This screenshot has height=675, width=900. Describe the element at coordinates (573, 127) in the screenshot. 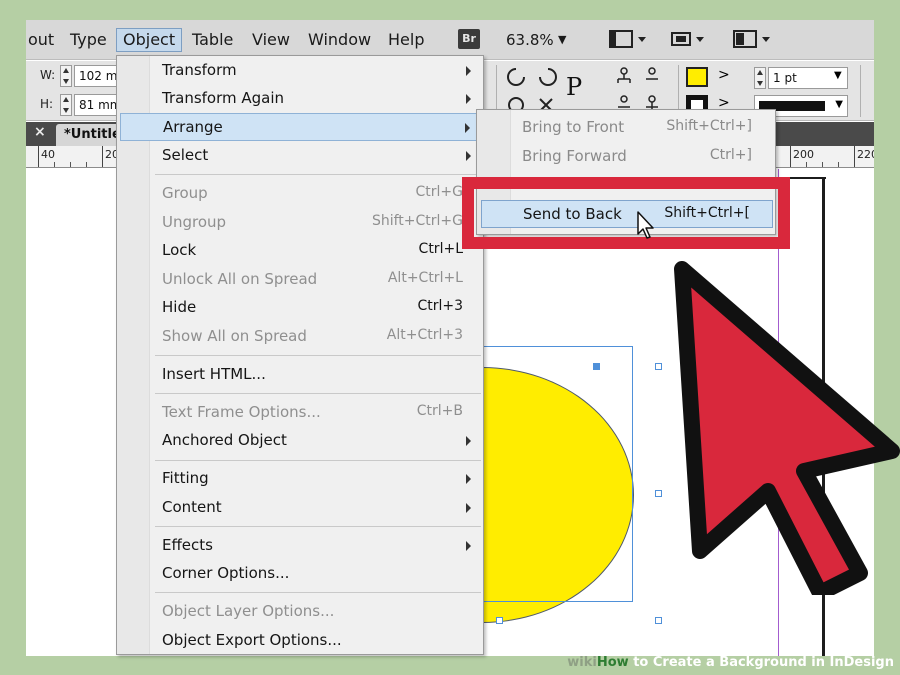

I see `menu-item-label: Bring to Front` at that location.